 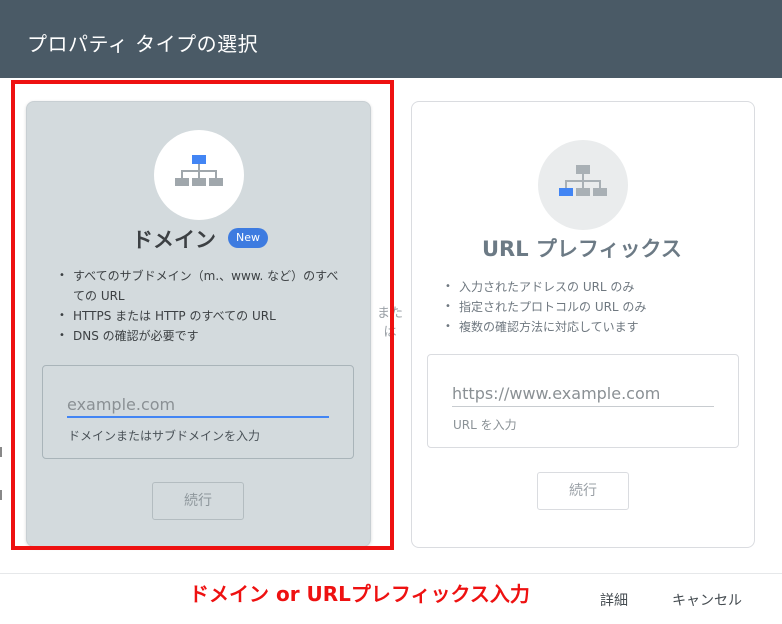 What do you see at coordinates (583, 491) in the screenshot?
I see `url-continue-button: 続行` at bounding box center [583, 491].